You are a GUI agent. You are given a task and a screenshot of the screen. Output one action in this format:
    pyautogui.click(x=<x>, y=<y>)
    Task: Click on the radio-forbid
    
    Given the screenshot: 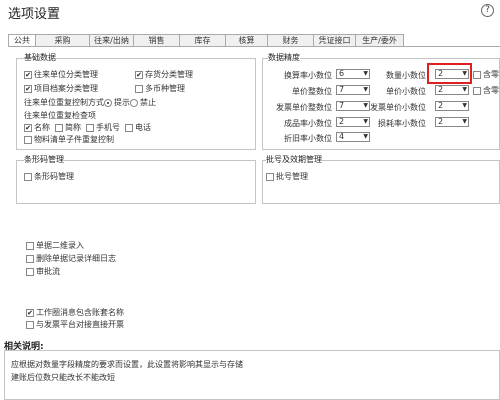 What is the action you would take?
    pyautogui.click(x=134, y=103)
    